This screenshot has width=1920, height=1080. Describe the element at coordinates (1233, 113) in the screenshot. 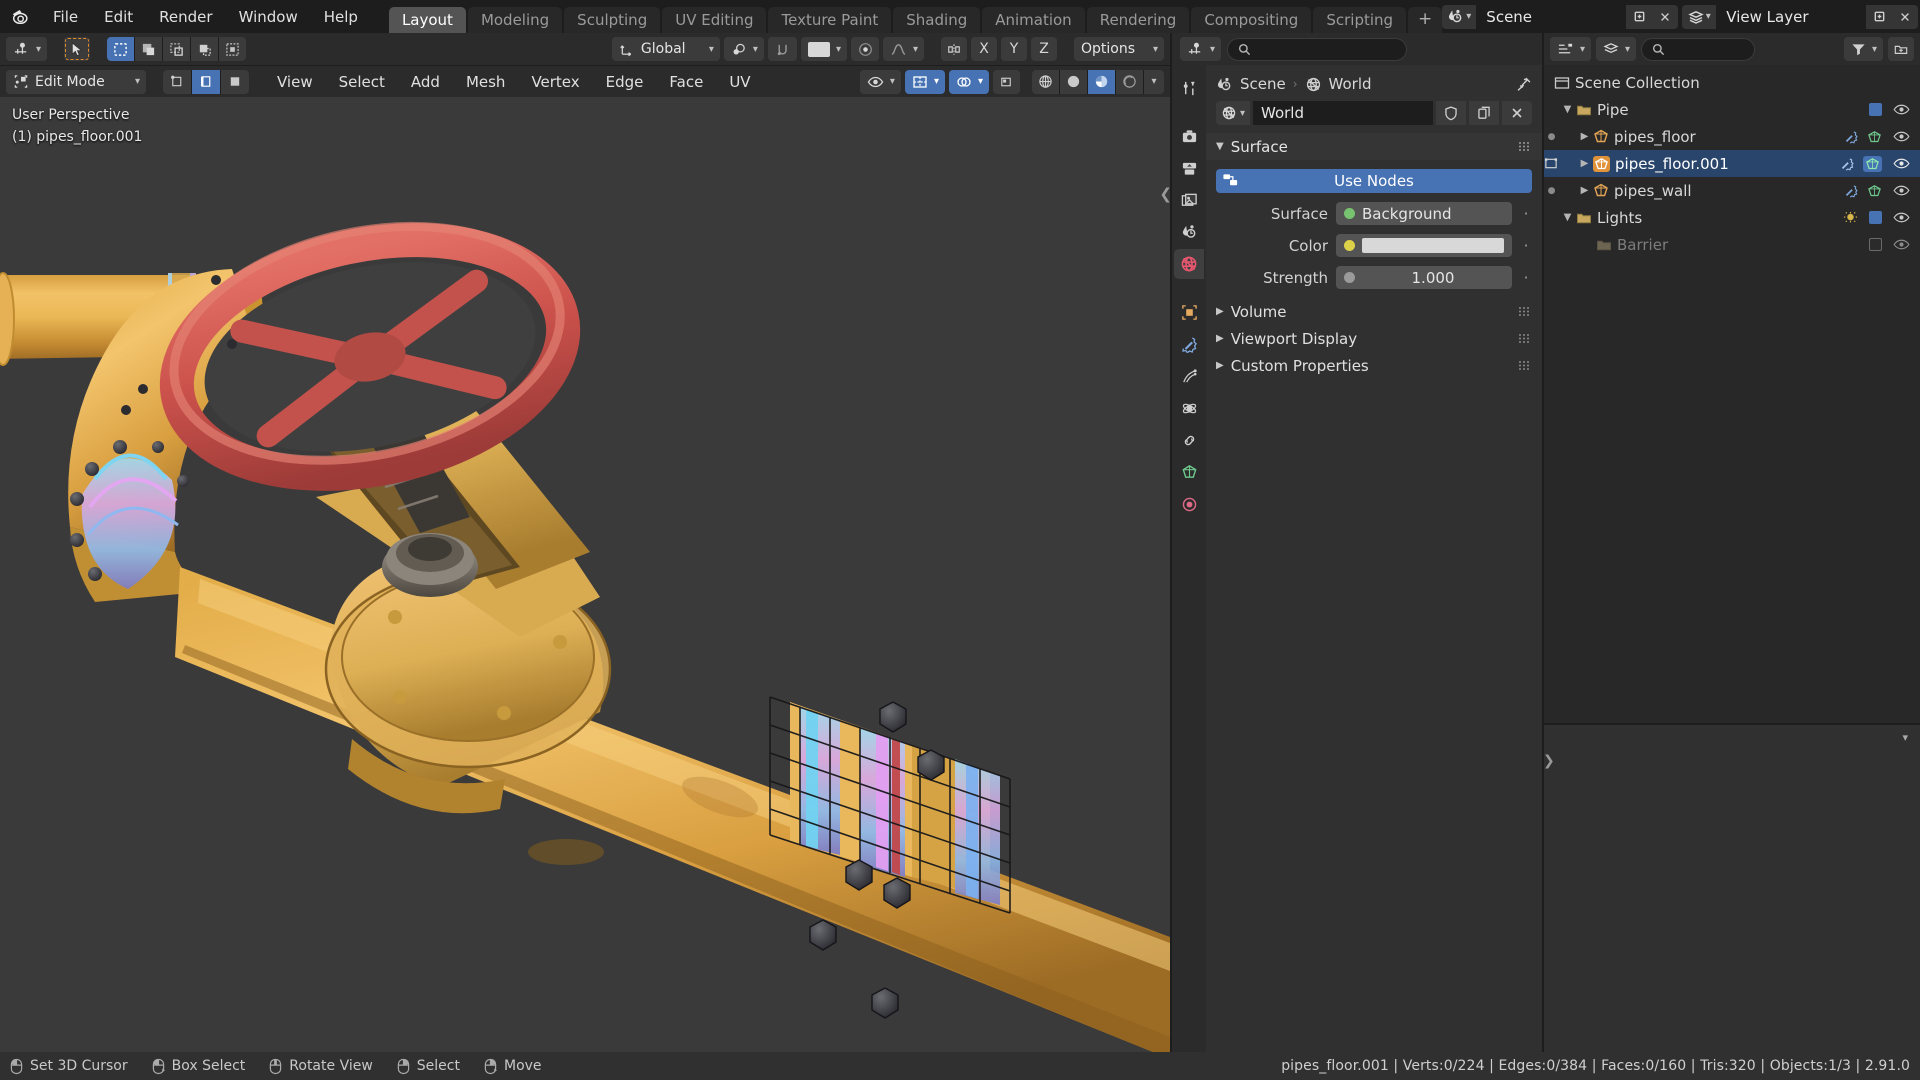

I see `browse-world-button: ▾` at that location.